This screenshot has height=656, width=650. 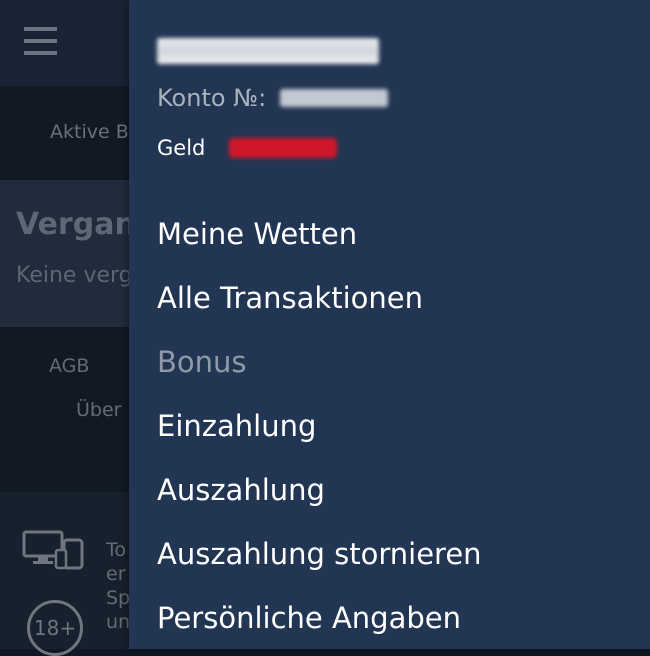 I want to click on menu-item-bonus: Bonus, so click(x=202, y=362).